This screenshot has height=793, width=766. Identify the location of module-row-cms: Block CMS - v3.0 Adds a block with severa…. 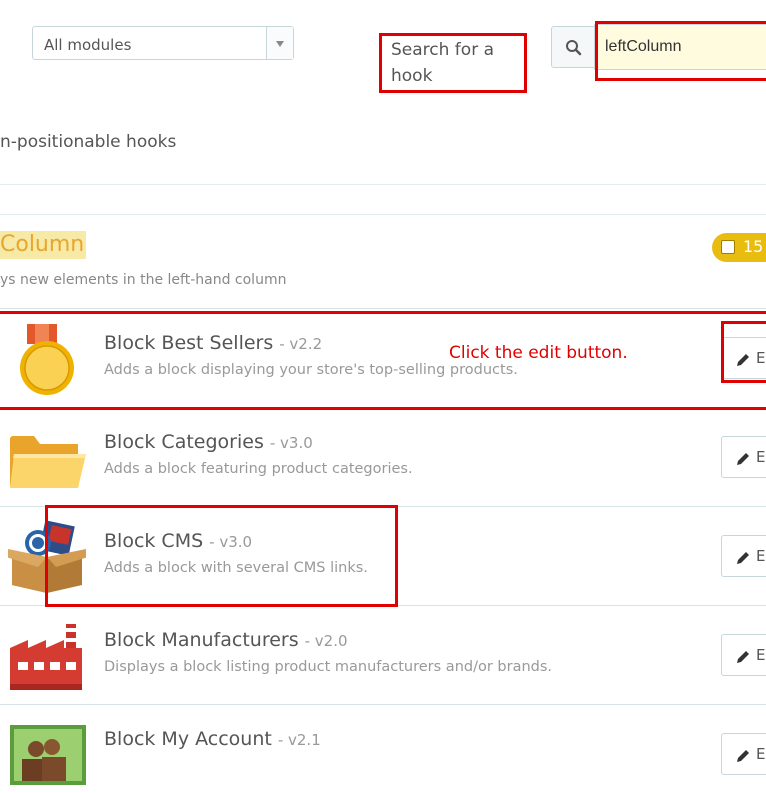
(383, 555).